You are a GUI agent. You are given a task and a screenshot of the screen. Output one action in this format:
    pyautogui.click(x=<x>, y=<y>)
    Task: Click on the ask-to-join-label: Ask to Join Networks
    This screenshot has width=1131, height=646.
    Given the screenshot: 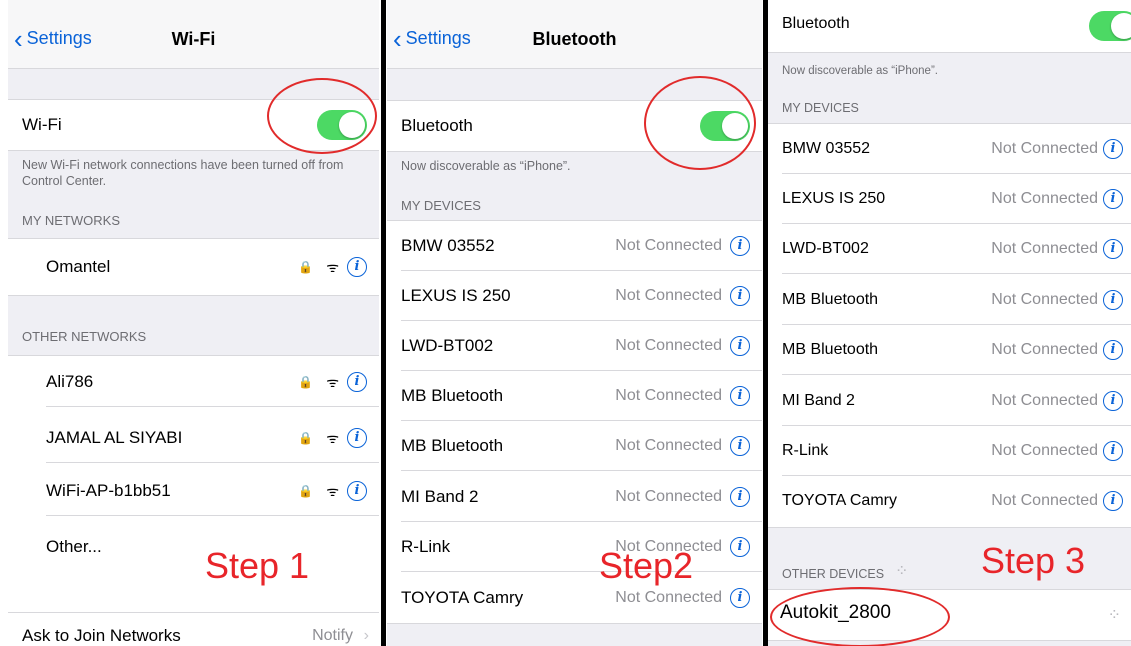 What is the action you would take?
    pyautogui.click(x=101, y=635)
    